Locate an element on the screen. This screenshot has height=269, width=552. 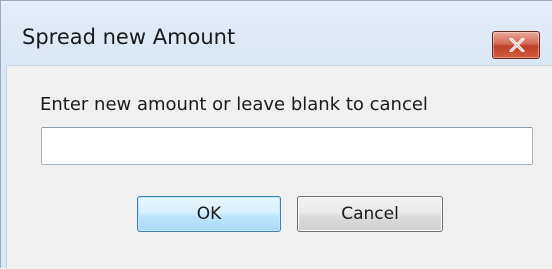
close-icon is located at coordinates (517, 45).